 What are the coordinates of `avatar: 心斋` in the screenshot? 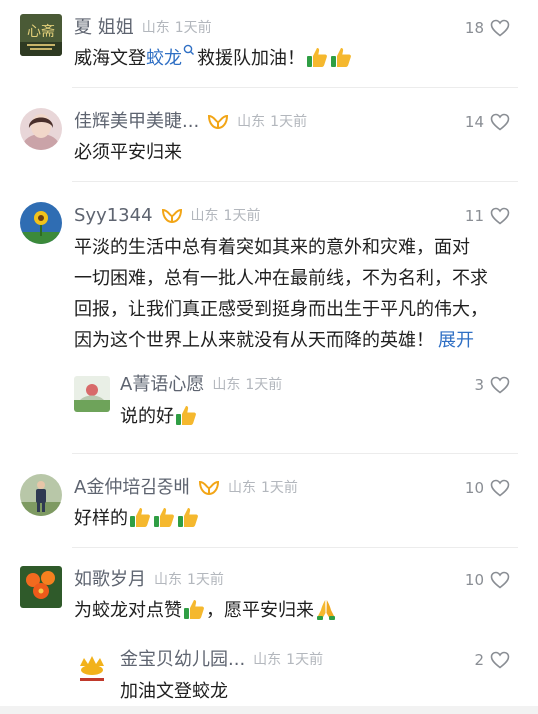 It's located at (41, 35).